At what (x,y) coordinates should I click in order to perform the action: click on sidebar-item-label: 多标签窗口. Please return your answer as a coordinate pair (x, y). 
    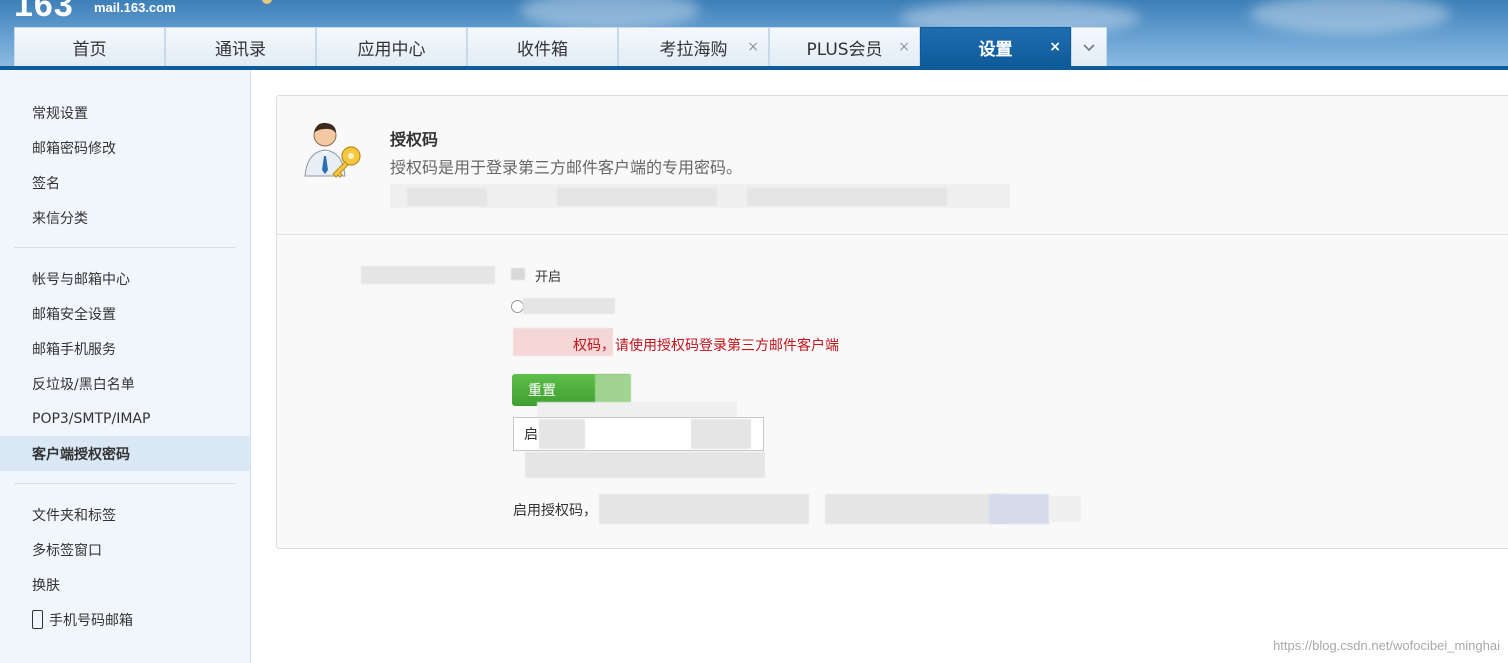
    Looking at the image, I should click on (67, 550).